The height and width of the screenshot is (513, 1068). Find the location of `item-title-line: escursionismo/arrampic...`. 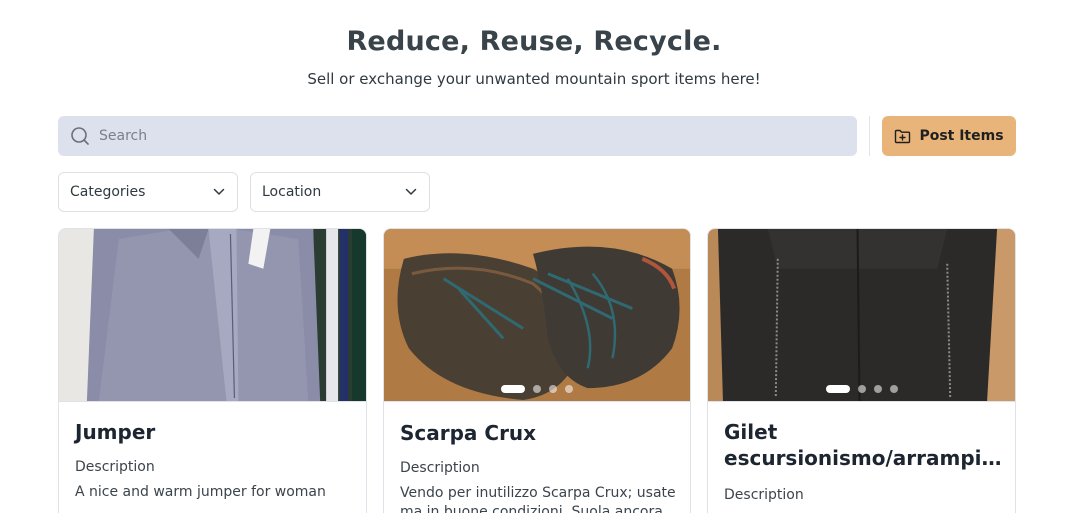

item-title-line: escursionismo/arrampic... is located at coordinates (866, 458).